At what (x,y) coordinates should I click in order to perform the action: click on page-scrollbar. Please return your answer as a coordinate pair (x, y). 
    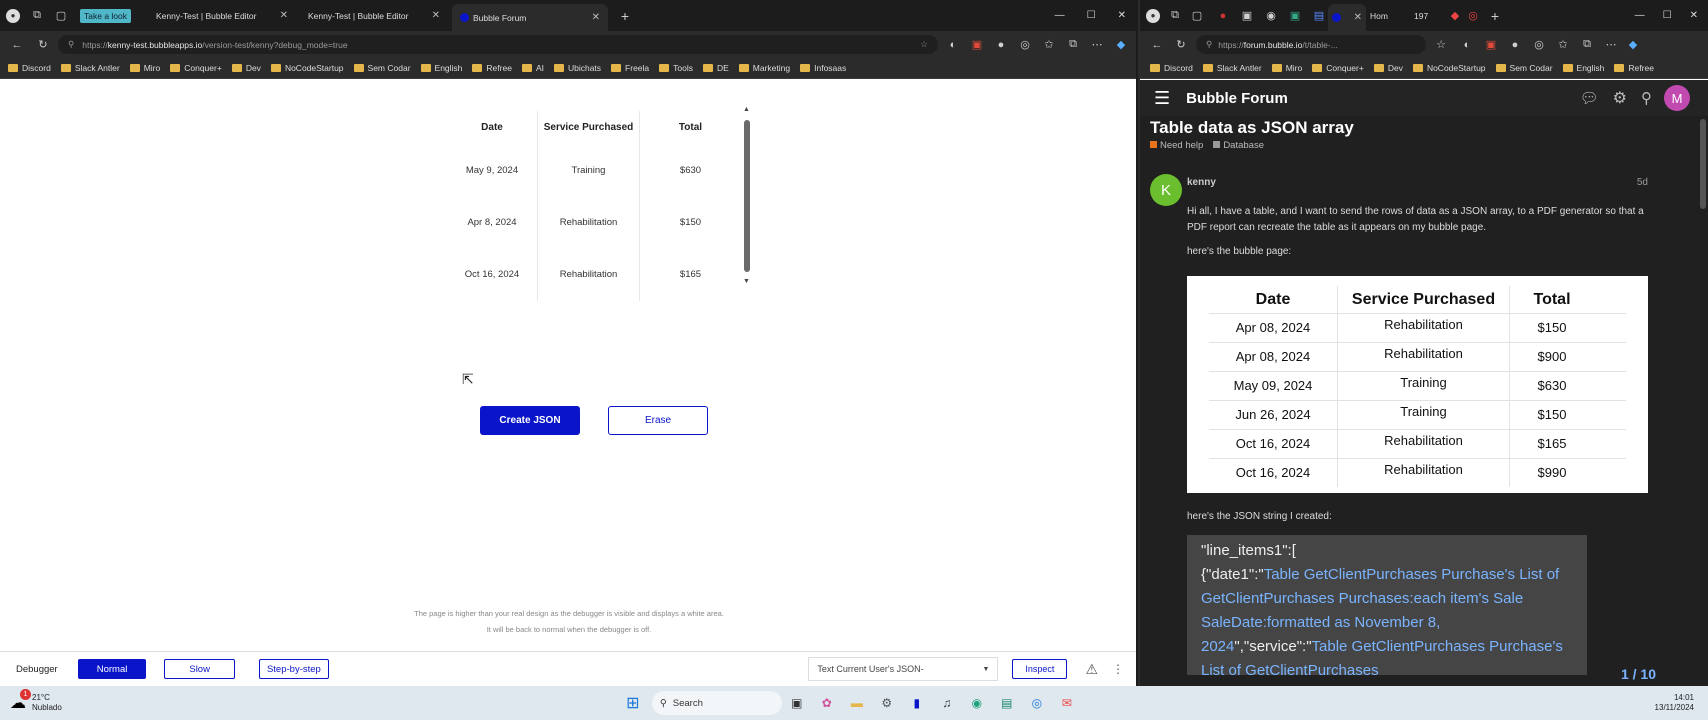
    Looking at the image, I should click on (1703, 164).